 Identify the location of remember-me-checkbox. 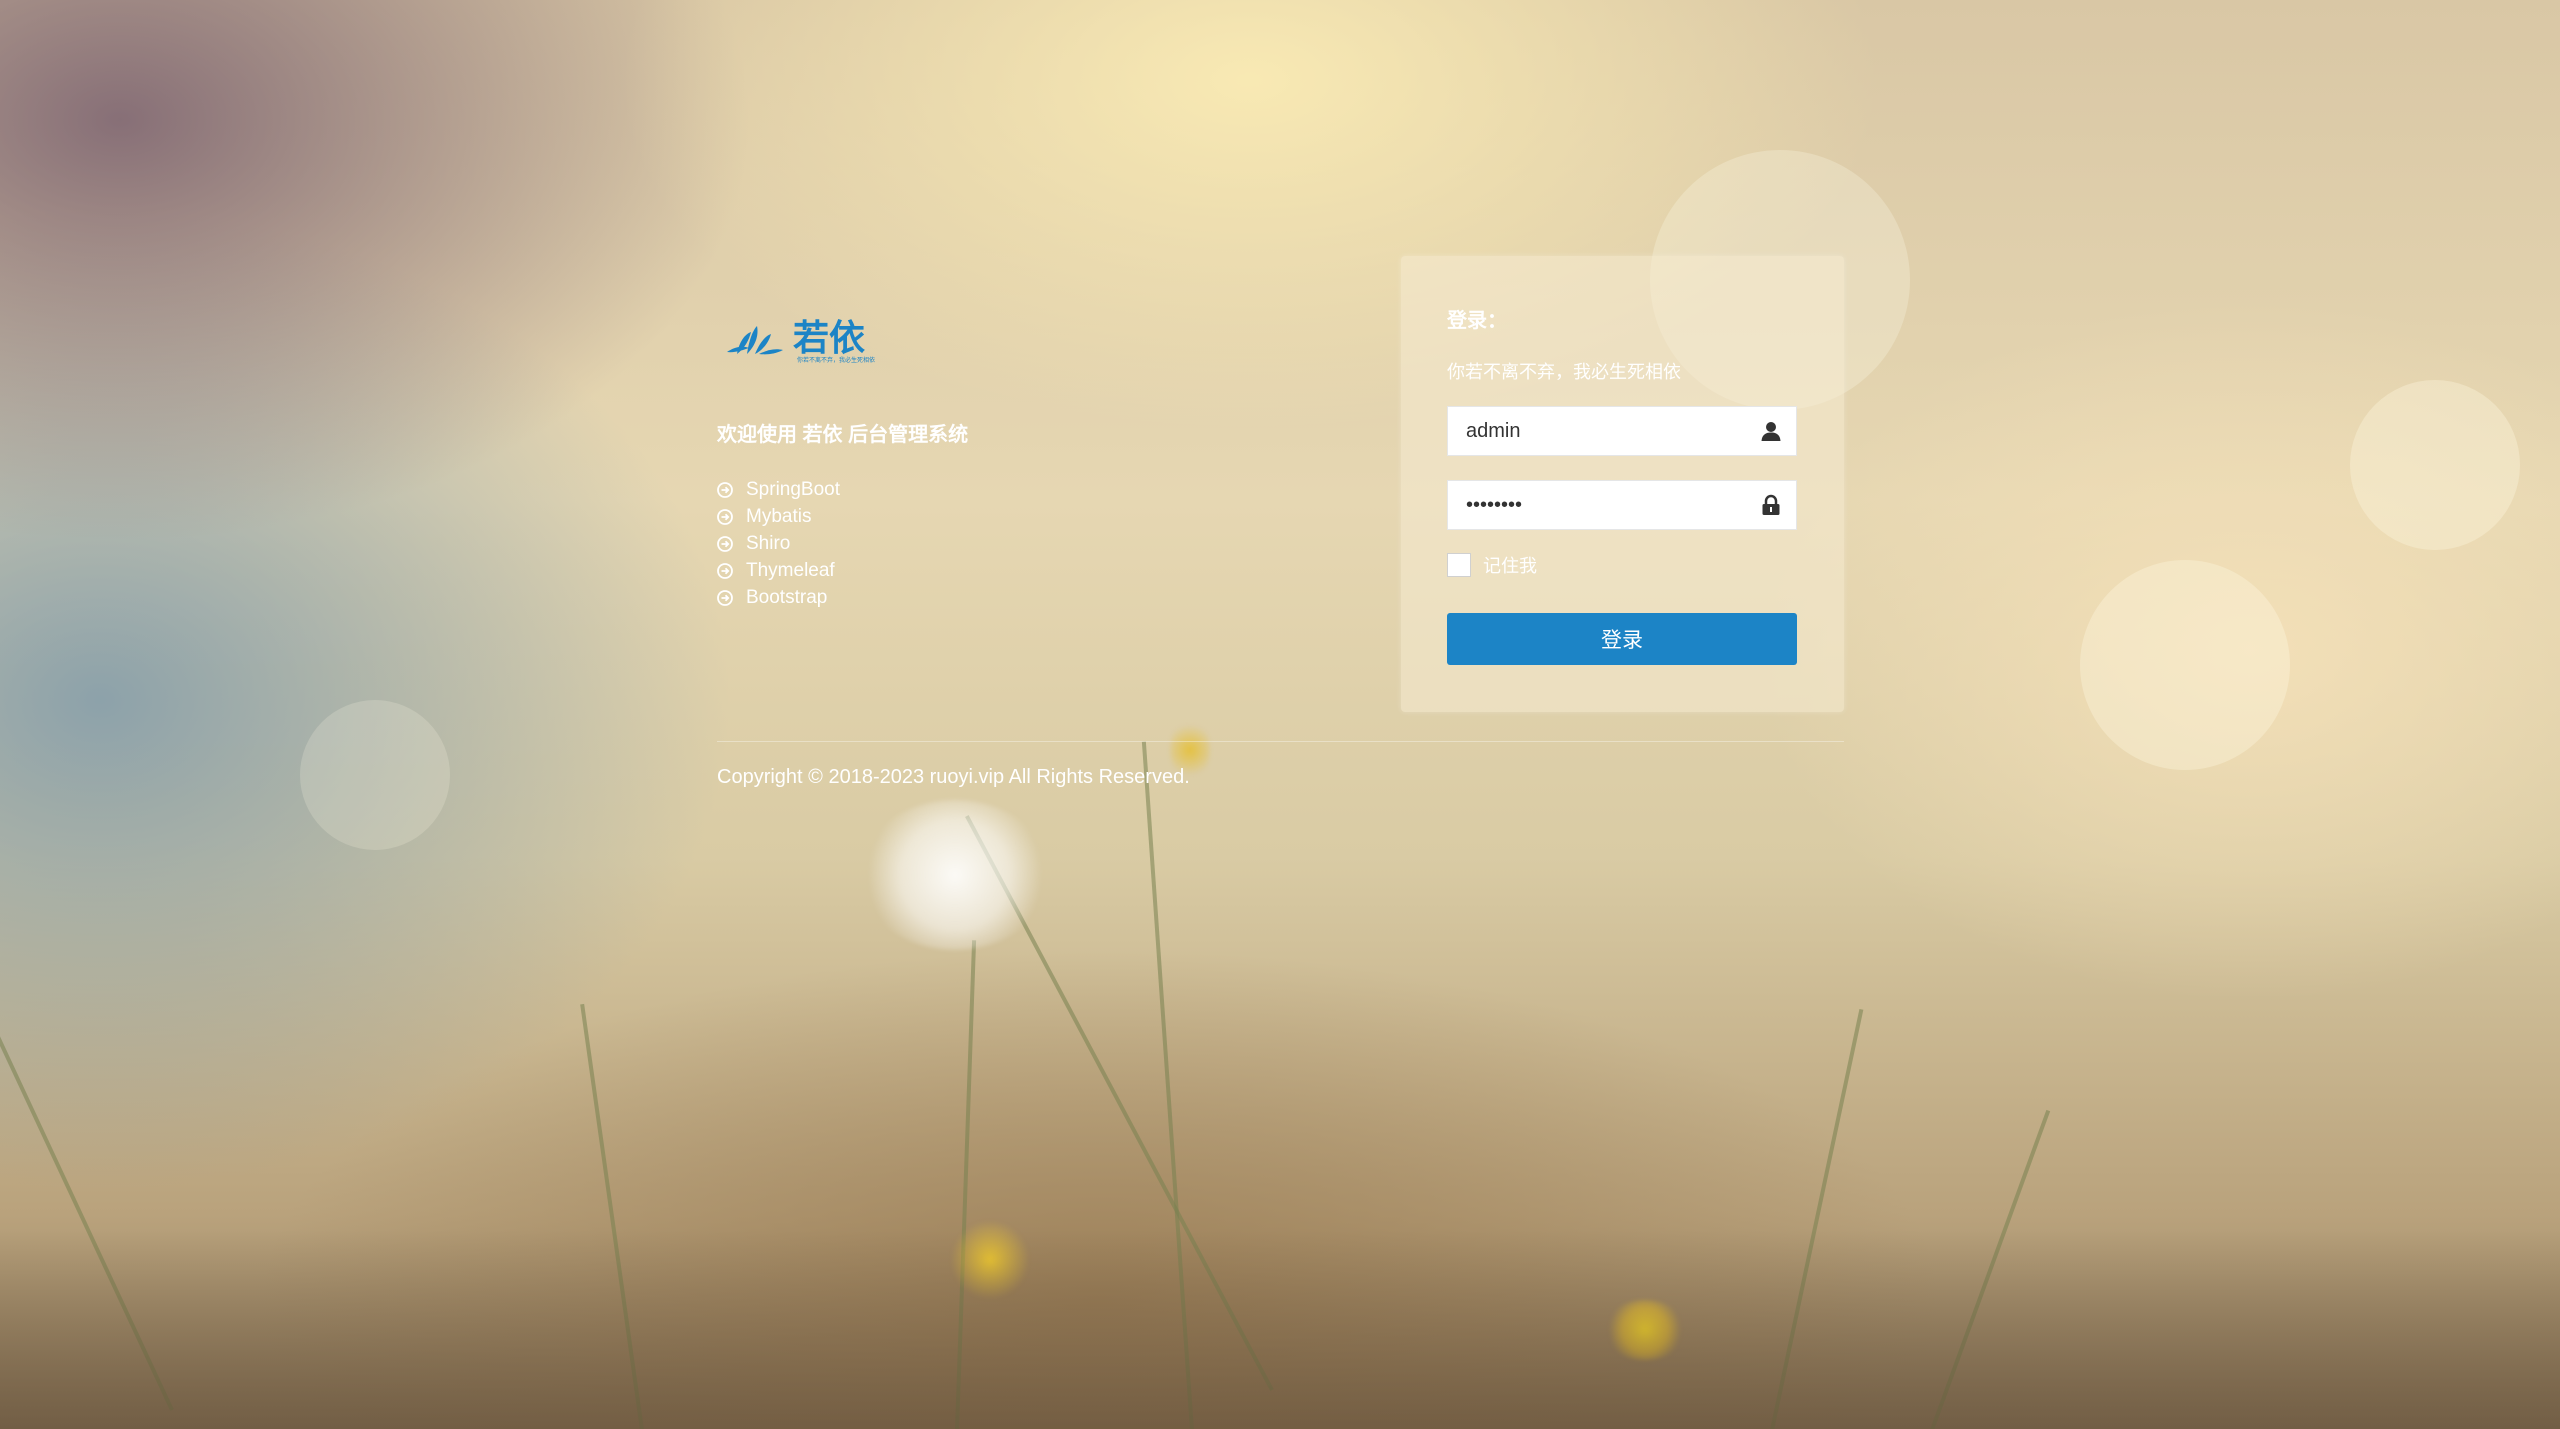
(1459, 565).